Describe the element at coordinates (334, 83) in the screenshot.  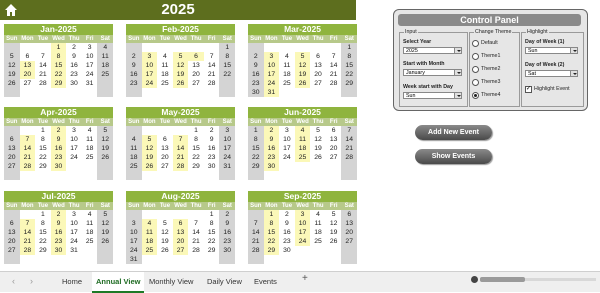
I see `day-cell: 28` at that location.